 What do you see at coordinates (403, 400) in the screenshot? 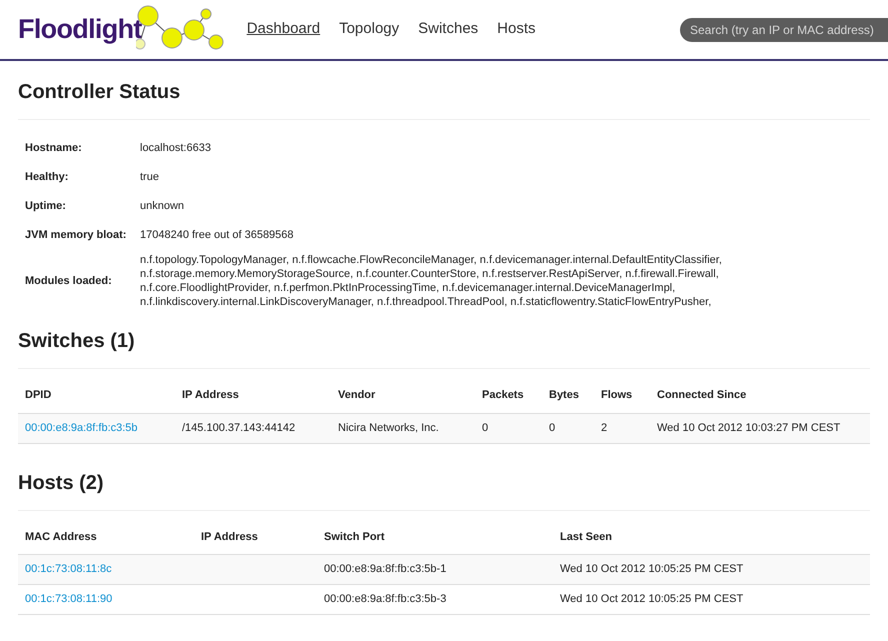
I see `column-header: Vendor` at bounding box center [403, 400].